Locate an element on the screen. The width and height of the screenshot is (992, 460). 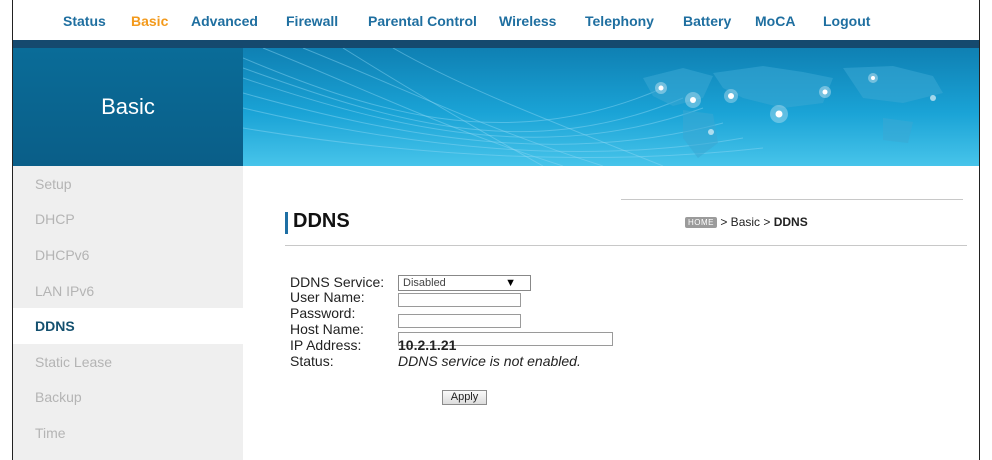
apply-button: Apply is located at coordinates (464, 397).